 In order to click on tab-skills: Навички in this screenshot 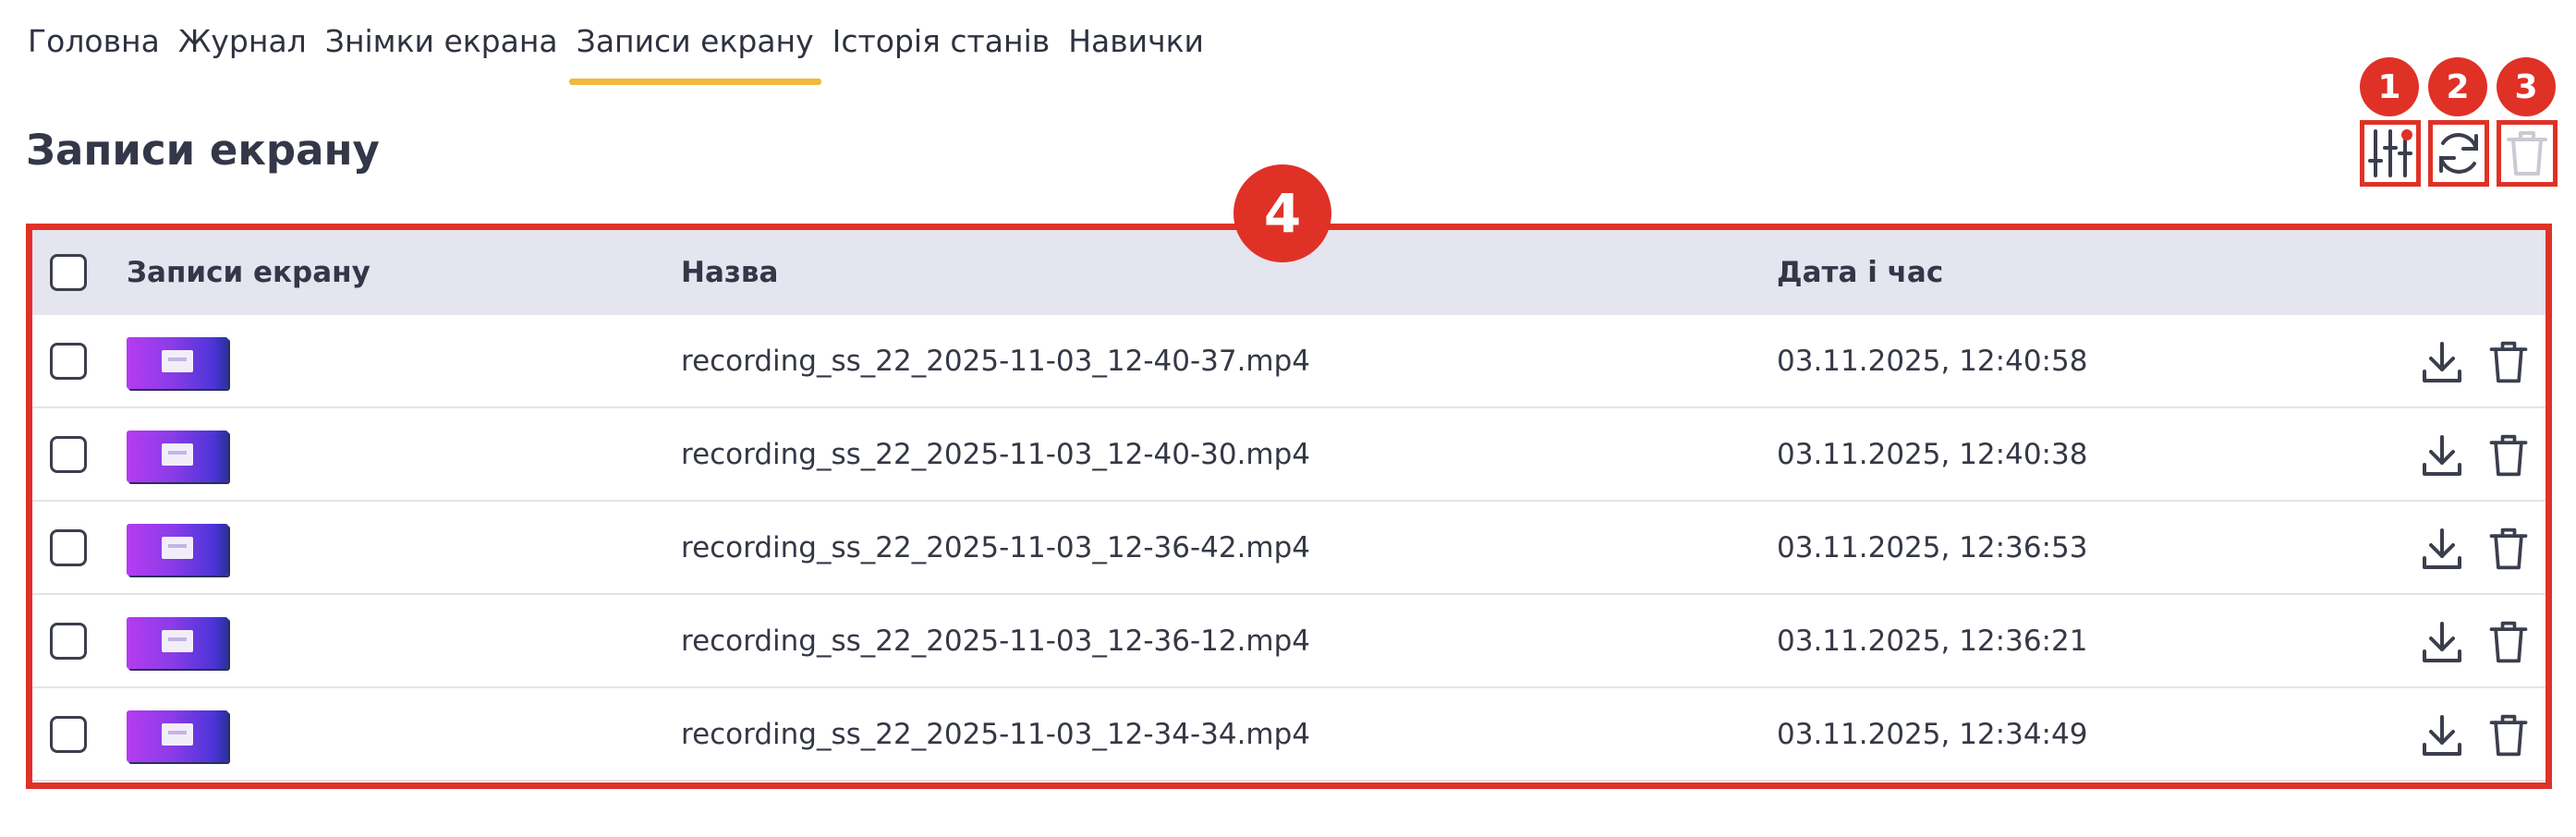, I will do `click(1136, 52)`.